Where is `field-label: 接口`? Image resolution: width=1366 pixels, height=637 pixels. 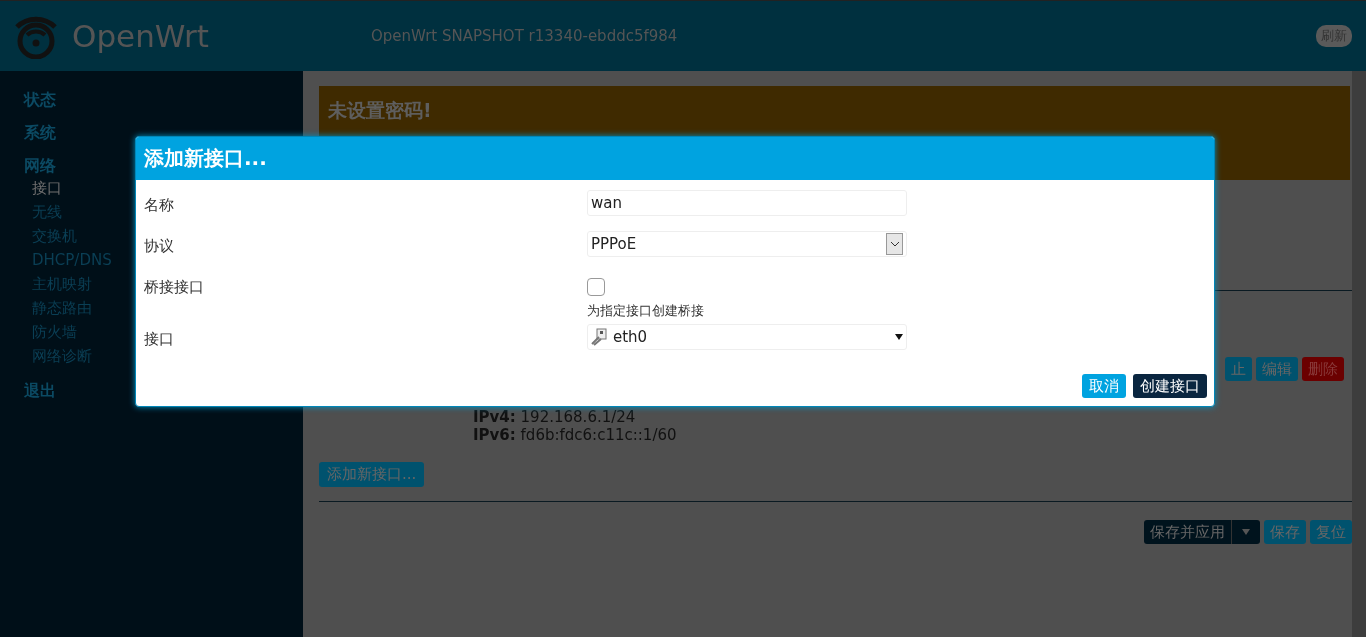 field-label: 接口 is located at coordinates (159, 340).